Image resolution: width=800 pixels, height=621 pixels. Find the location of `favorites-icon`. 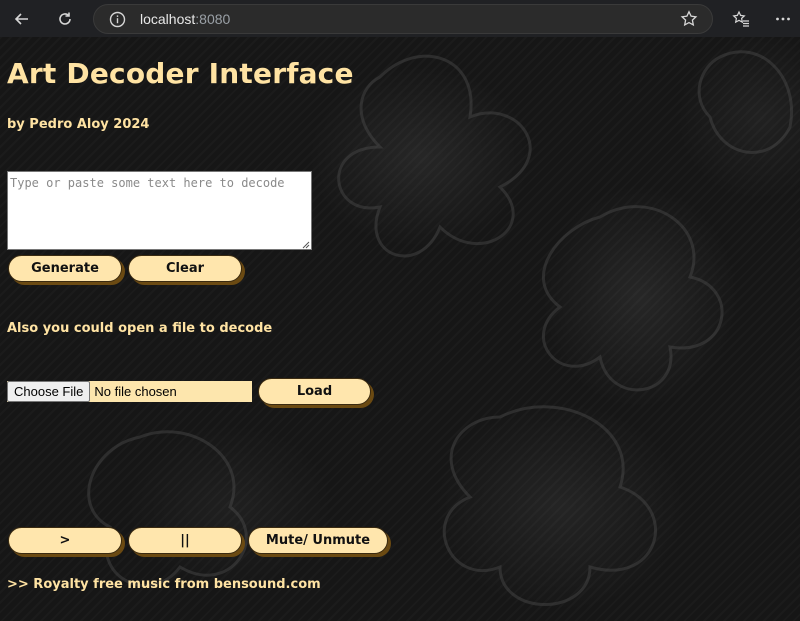

favorites-icon is located at coordinates (740, 18).